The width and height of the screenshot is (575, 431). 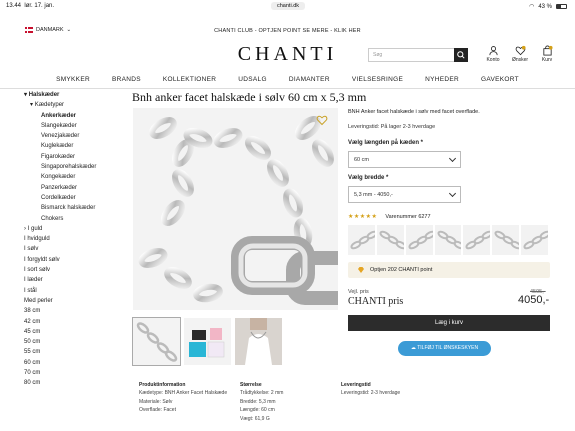 What do you see at coordinates (378, 55) in the screenshot?
I see `search-placeholder: Søg` at bounding box center [378, 55].